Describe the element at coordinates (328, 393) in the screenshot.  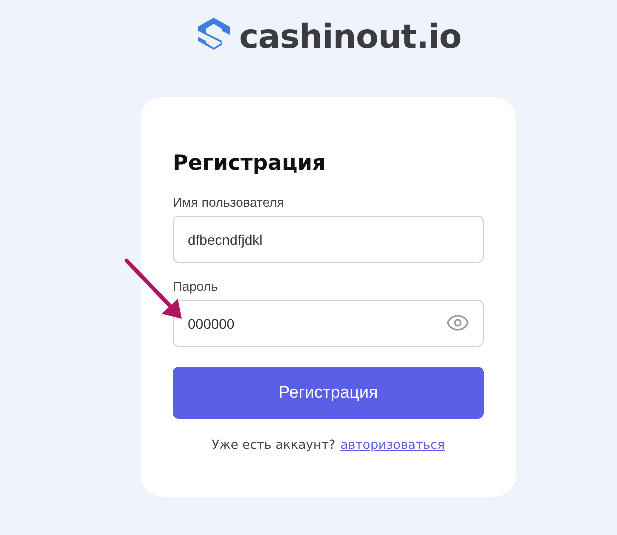
I see `register-button: Регистрация` at that location.